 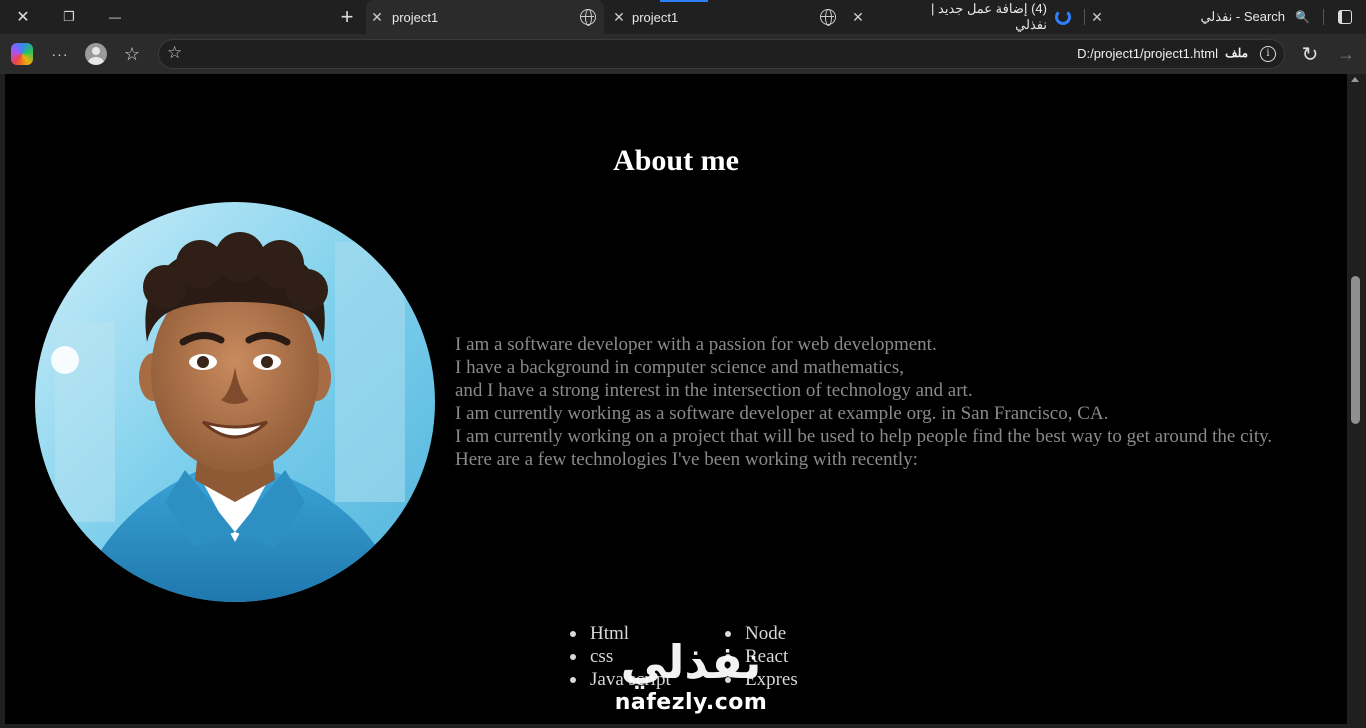 I want to click on window-minimize-button: —, so click(x=115, y=17).